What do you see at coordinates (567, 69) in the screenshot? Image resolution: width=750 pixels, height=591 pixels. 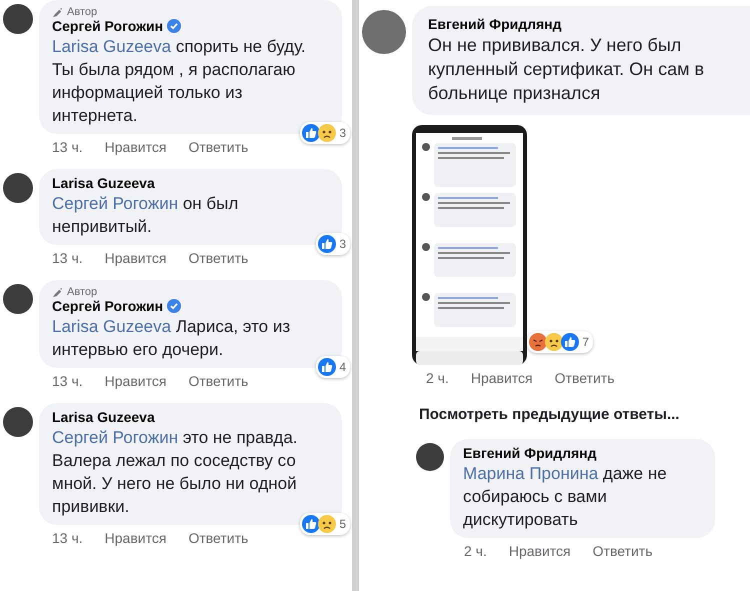 I see `comment-text: Он не прививался. У него был купленный сертификат. Он сам в больнице признался` at bounding box center [567, 69].